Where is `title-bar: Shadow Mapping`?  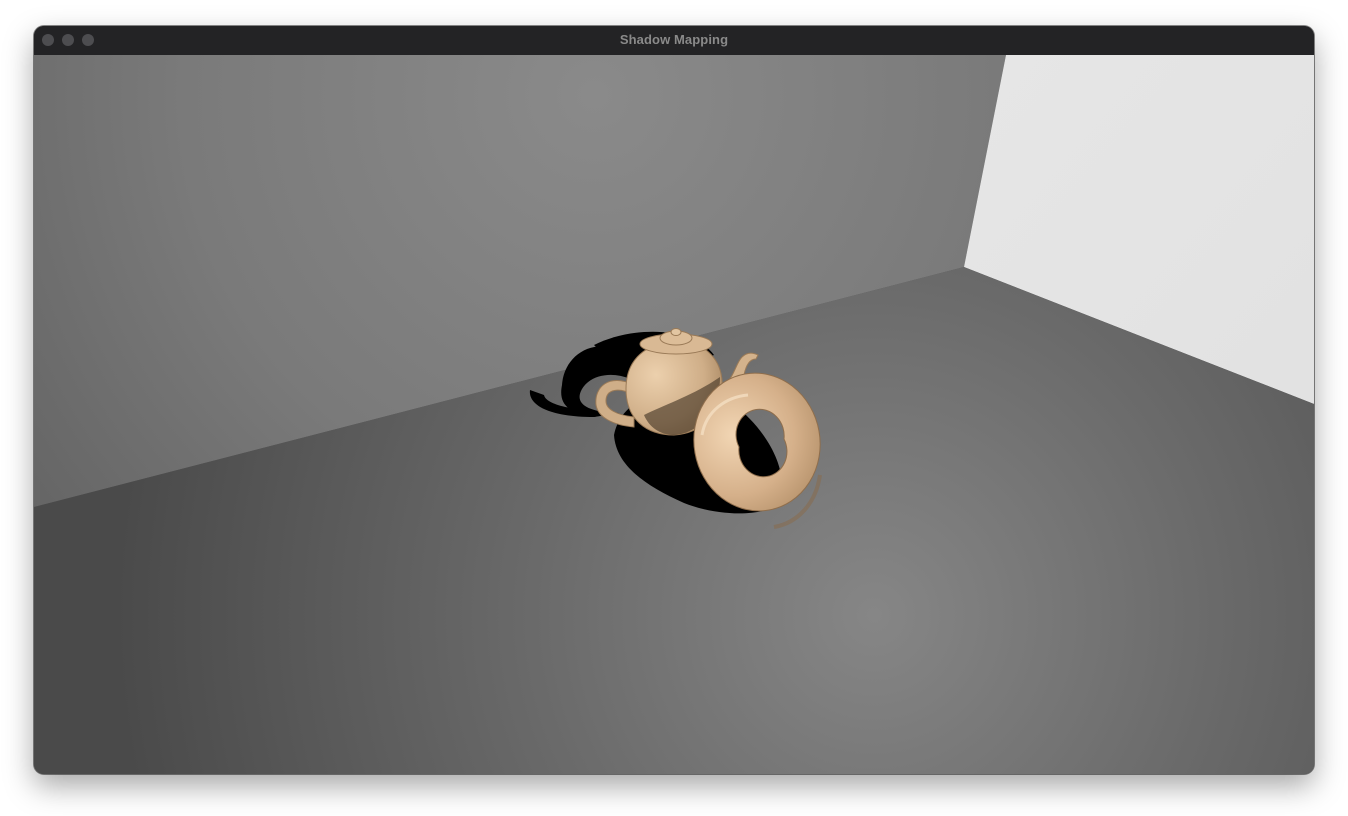
title-bar: Shadow Mapping is located at coordinates (674, 41).